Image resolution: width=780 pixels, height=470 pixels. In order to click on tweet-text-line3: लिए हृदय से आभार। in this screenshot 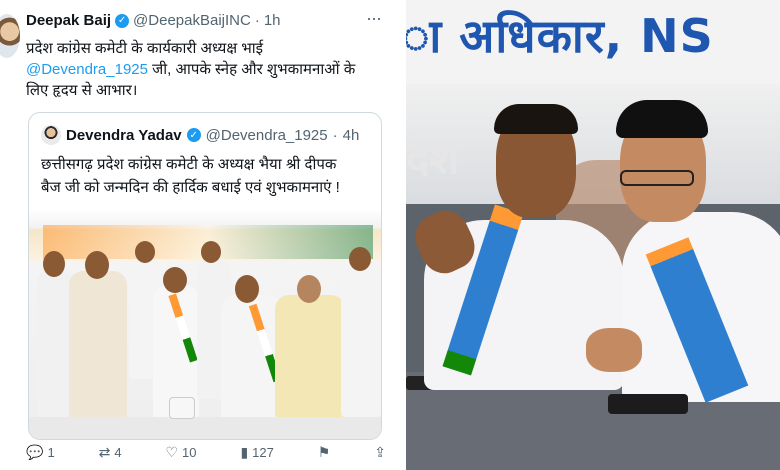, I will do `click(82, 90)`.